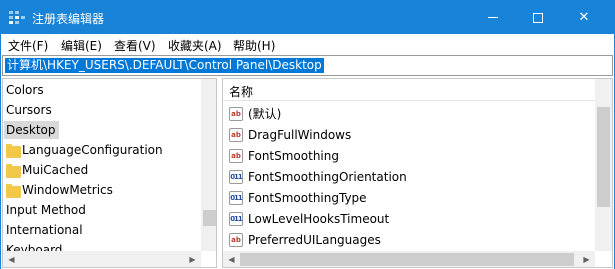 This screenshot has height=269, width=615. Describe the element at coordinates (81, 45) in the screenshot. I see `menu-edit: 编辑(E)` at that location.